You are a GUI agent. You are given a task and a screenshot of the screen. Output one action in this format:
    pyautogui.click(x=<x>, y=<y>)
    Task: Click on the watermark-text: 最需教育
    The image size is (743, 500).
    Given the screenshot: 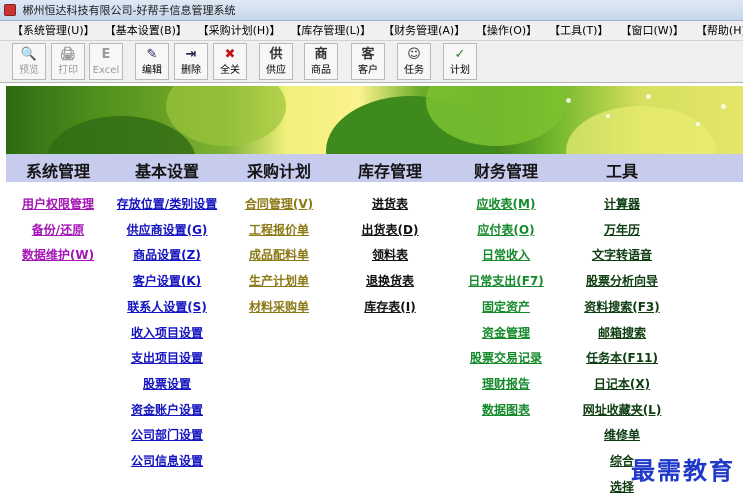 What is the action you would take?
    pyautogui.click(x=683, y=471)
    